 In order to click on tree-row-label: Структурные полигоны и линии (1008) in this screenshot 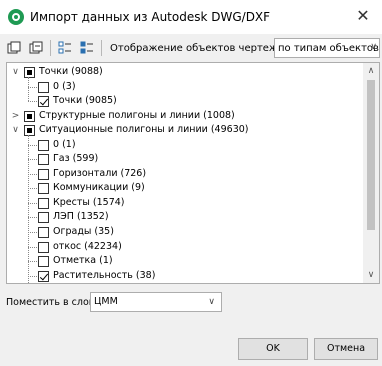, I will do `click(137, 115)`.